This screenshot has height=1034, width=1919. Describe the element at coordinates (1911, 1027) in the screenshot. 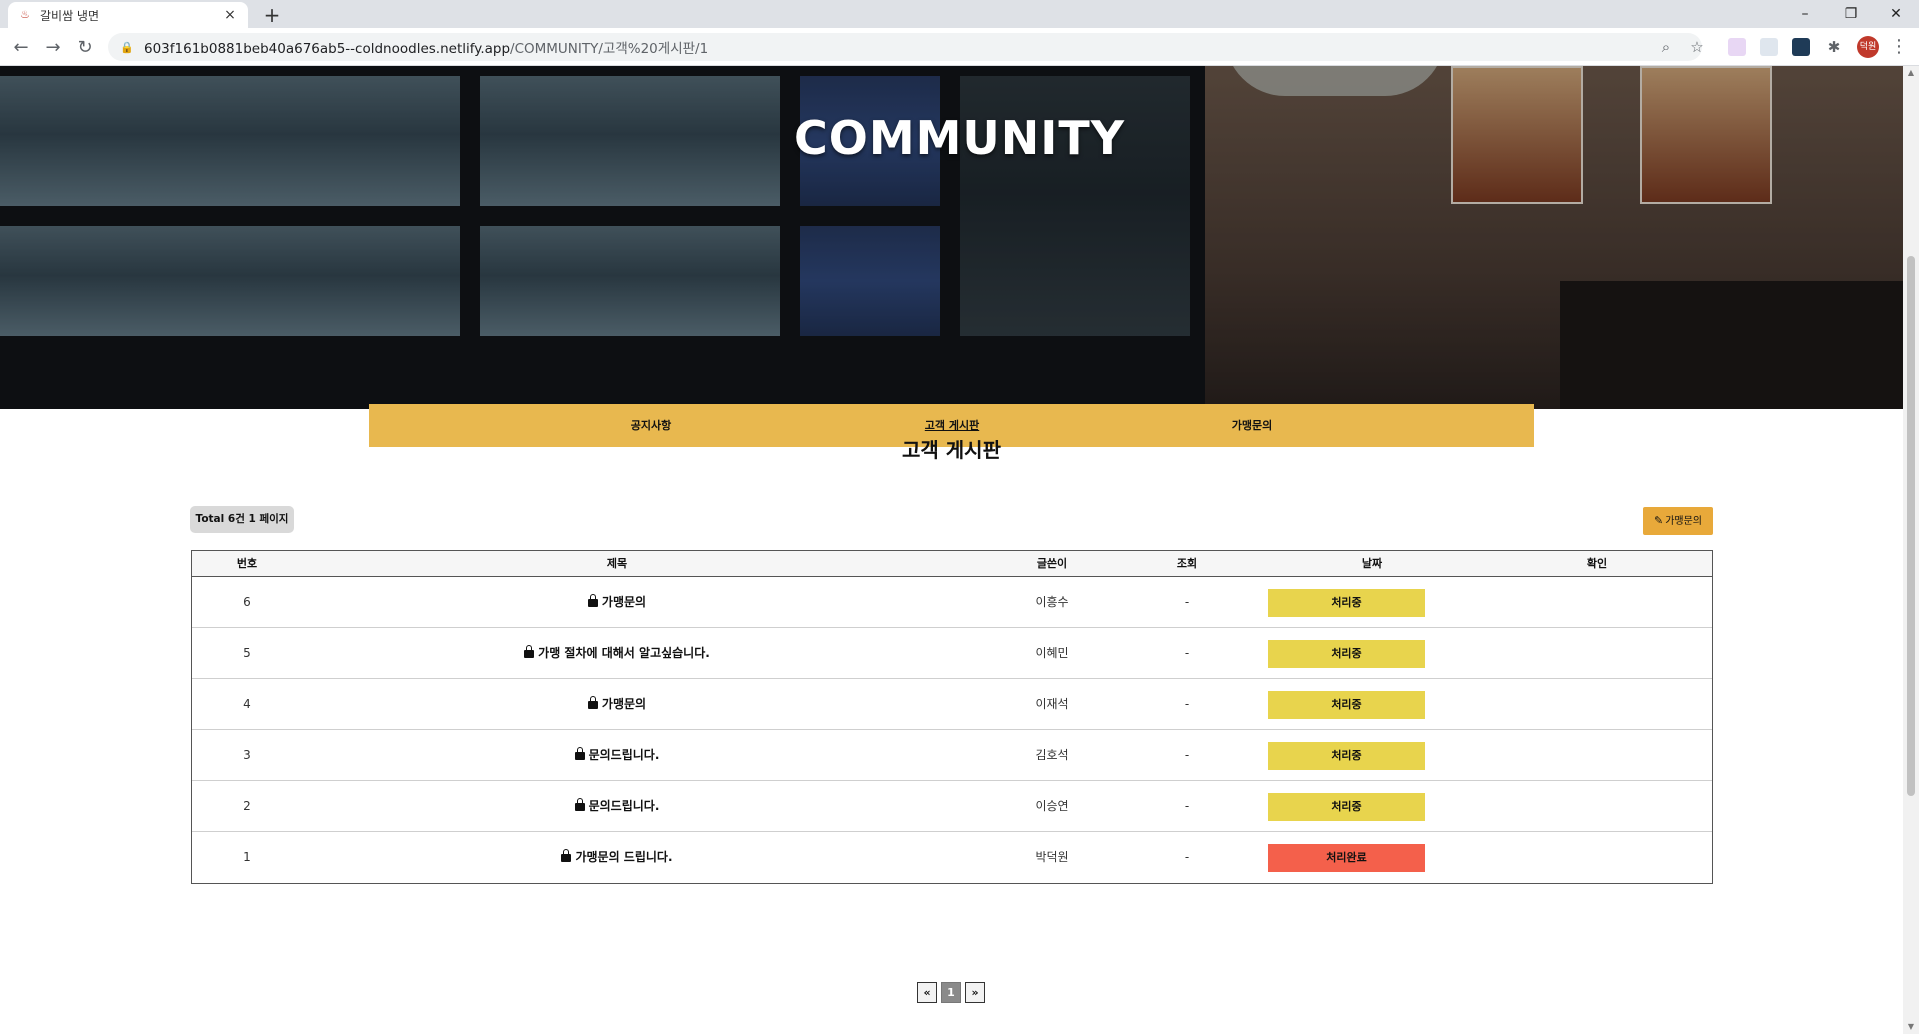

I see `scroll-down-icon: ▼` at that location.